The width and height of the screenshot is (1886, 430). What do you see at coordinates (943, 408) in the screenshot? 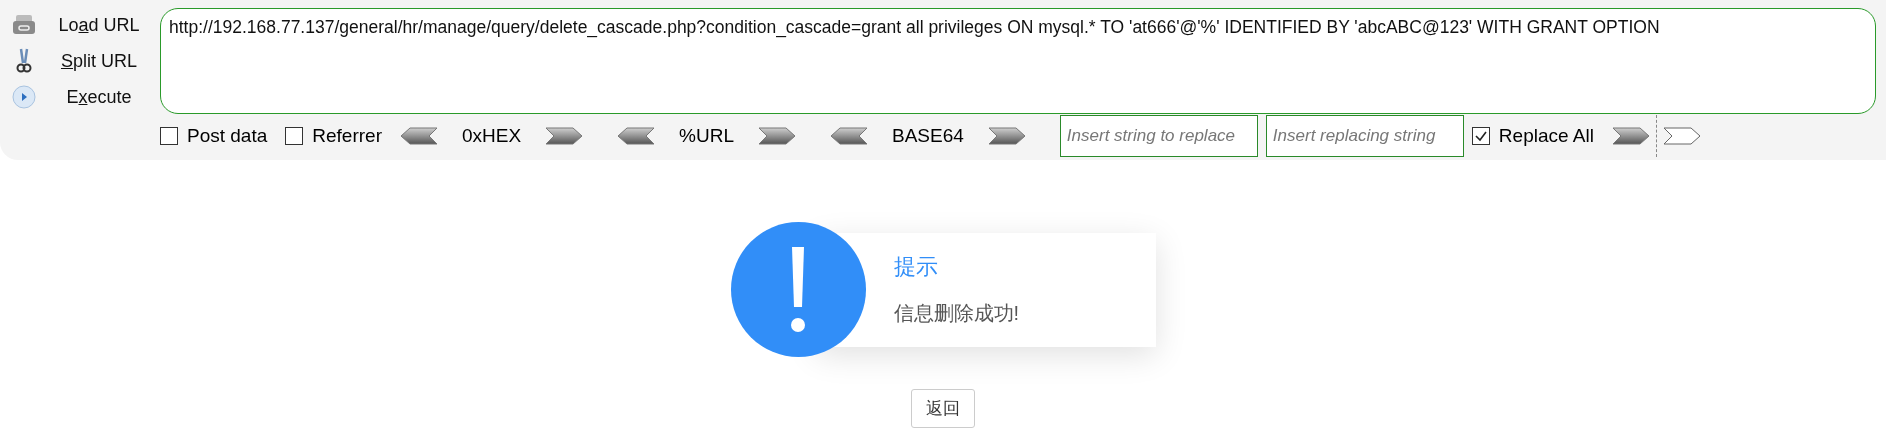
I see `back-button: 返回` at bounding box center [943, 408].